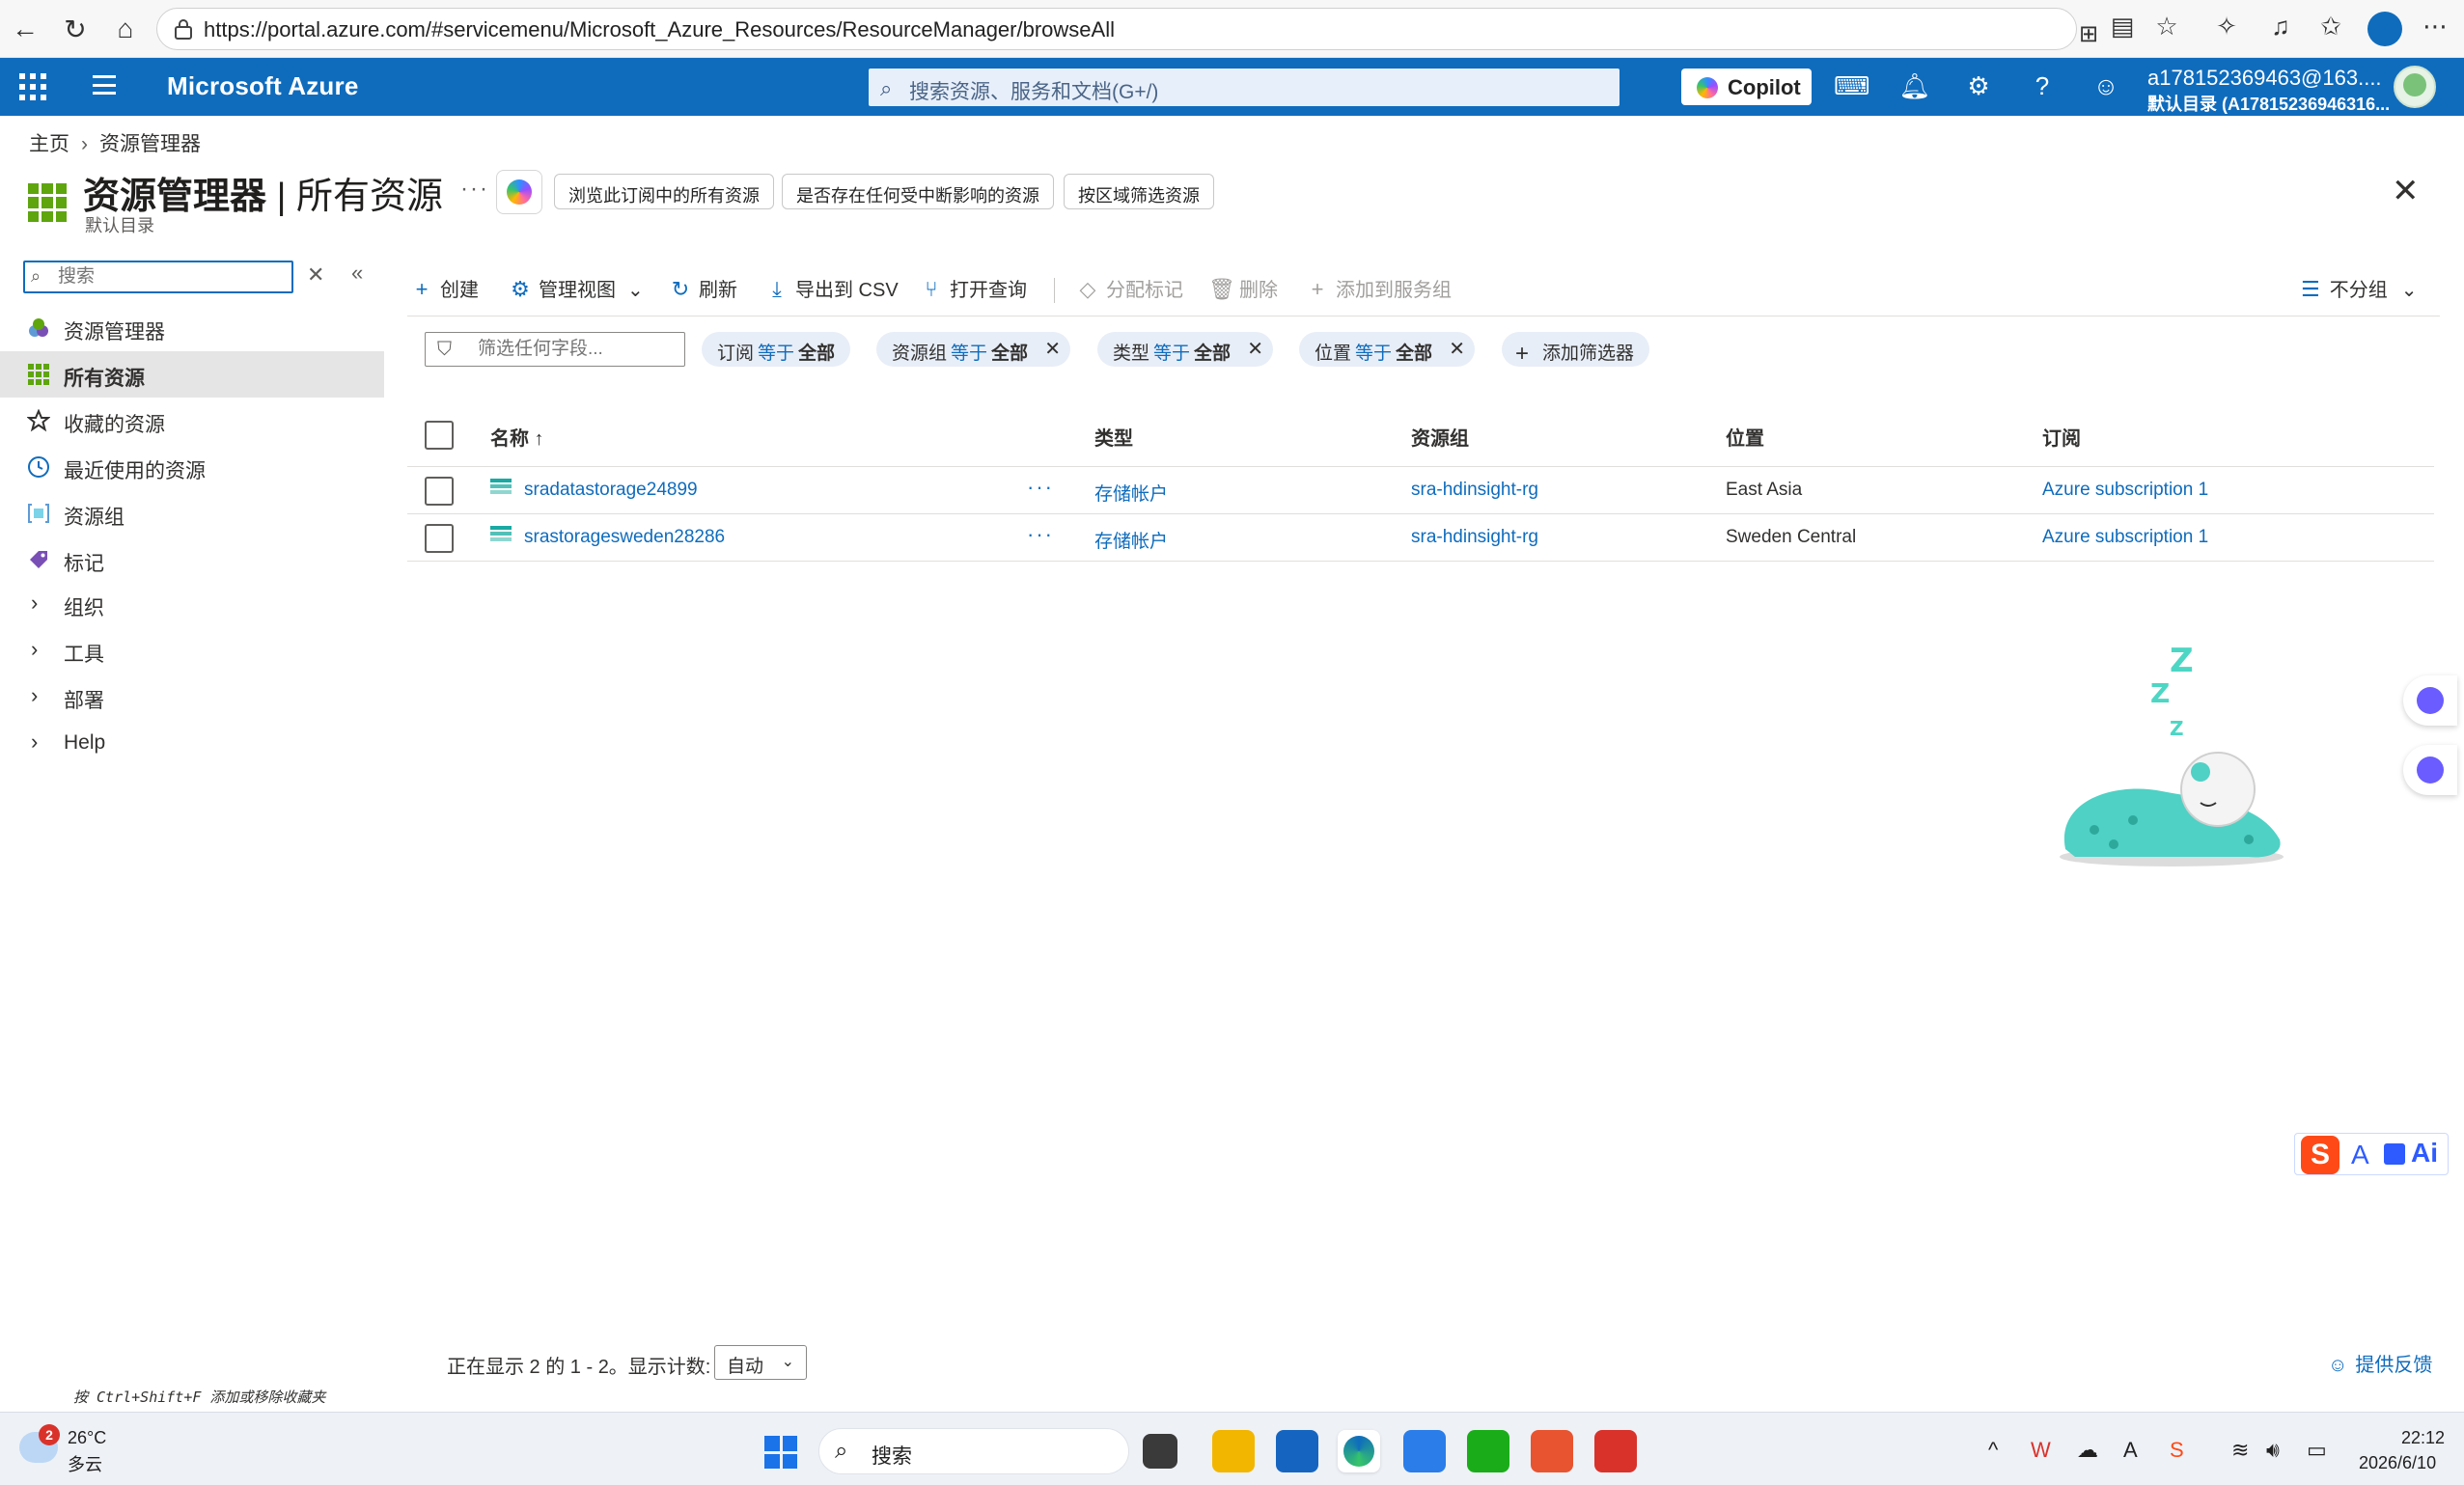  What do you see at coordinates (1440, 437) in the screenshot?
I see `column-header-resource-group: 资源组` at bounding box center [1440, 437].